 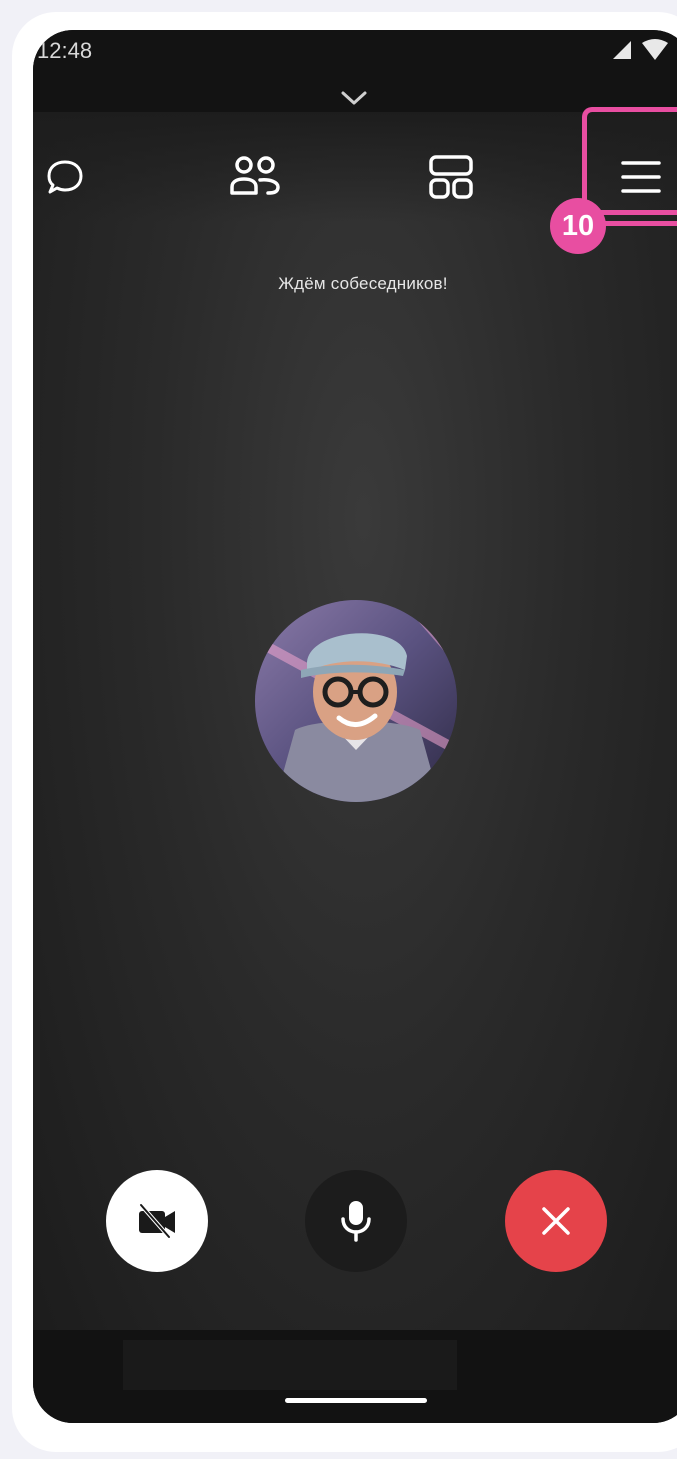 What do you see at coordinates (290, 1365) in the screenshot?
I see `nav-shade` at bounding box center [290, 1365].